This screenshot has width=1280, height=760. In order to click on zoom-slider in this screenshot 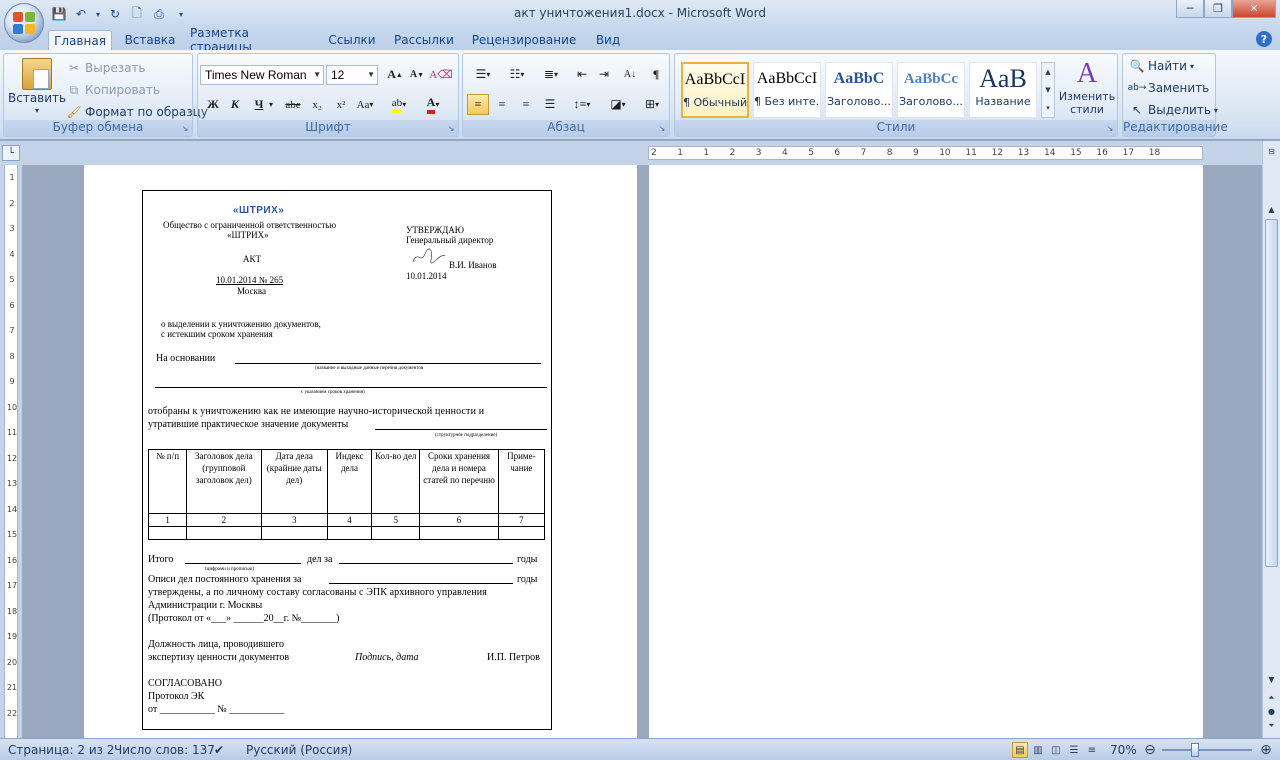, I will do `click(1207, 750)`.